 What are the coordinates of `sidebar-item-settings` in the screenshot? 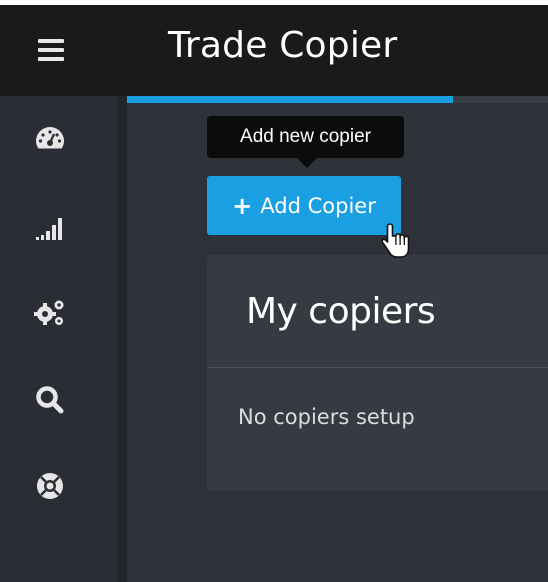 It's located at (50, 312).